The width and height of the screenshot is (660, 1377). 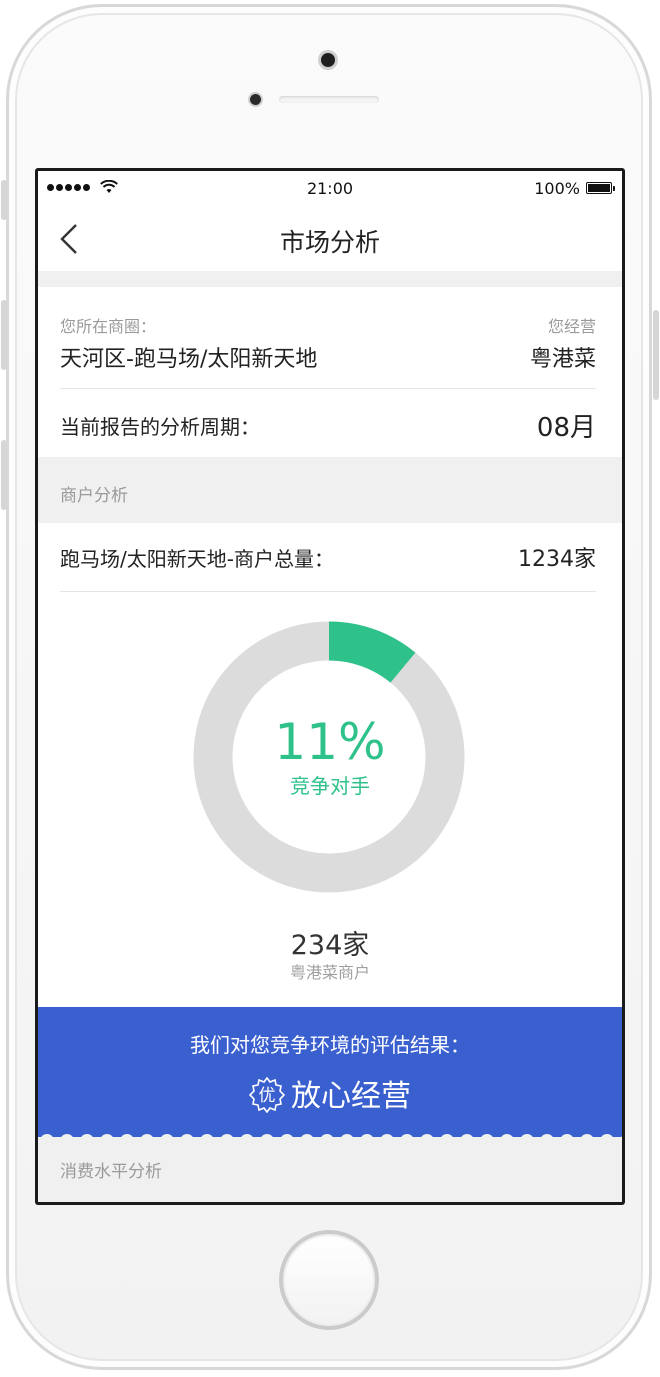 I want to click on result-title: 我们对您竞争环境的评估结果：, so click(x=330, y=1045).